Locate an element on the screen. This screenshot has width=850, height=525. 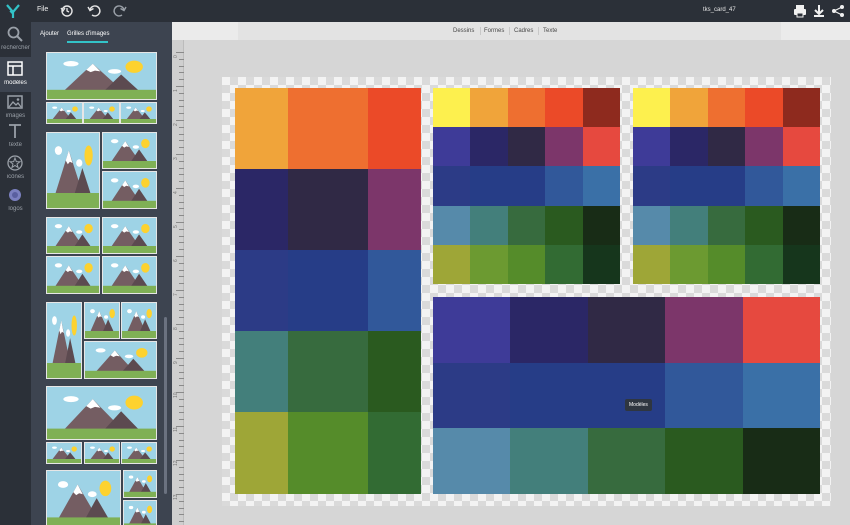
panel-scrollbar is located at coordinates (165, 405).